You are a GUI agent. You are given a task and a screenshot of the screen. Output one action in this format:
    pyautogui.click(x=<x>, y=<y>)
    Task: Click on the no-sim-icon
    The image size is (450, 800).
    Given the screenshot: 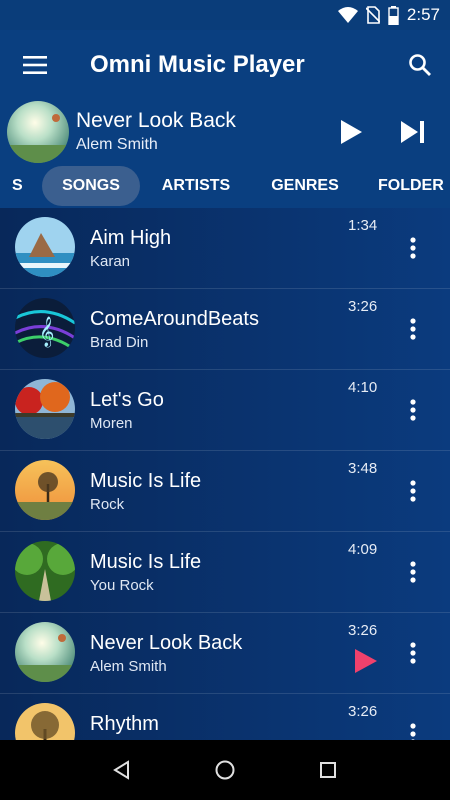 What is the action you would take?
    pyautogui.click(x=372, y=15)
    